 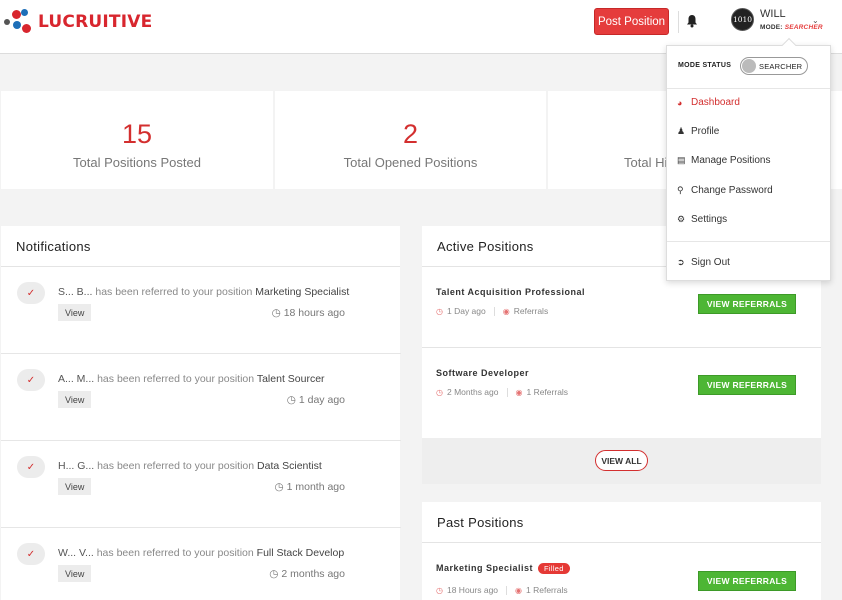 I want to click on timestamp: ◷ 2 months ago, so click(x=307, y=574).